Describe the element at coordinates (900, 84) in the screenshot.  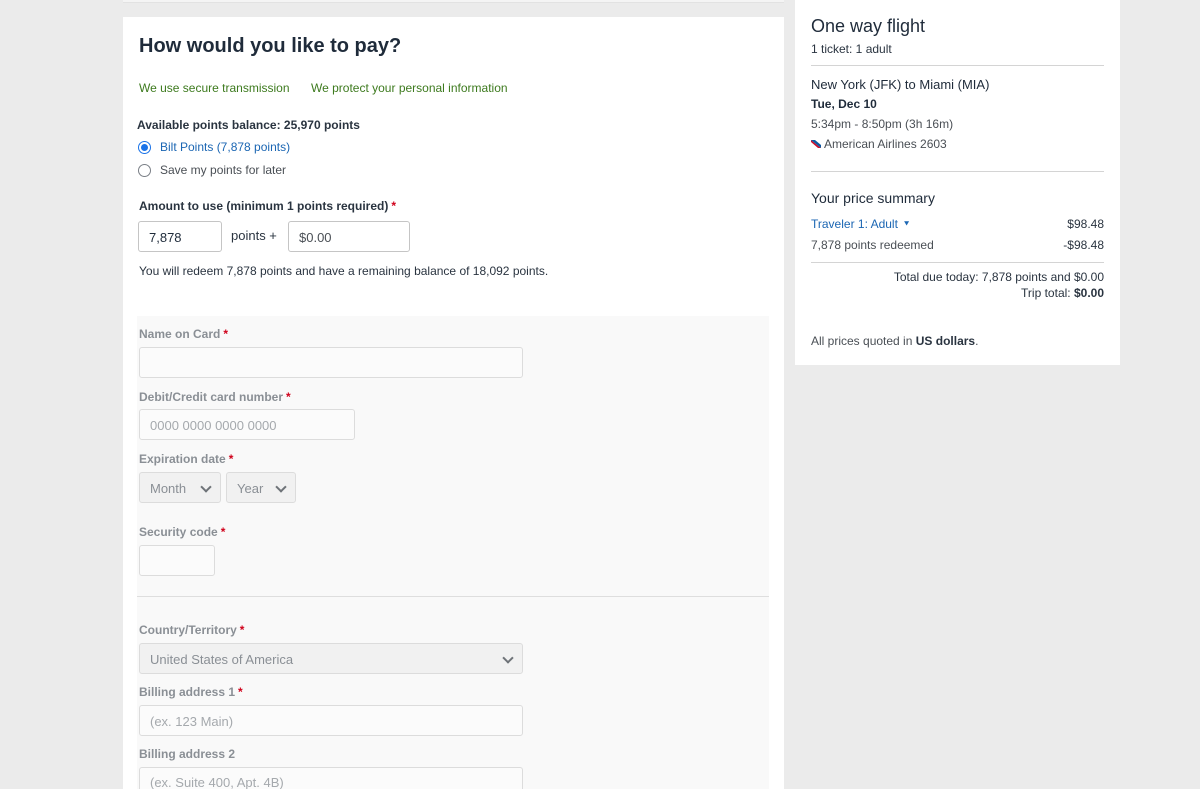
I see `flight-route: New York (JFK) to Miami (MIA)` at that location.